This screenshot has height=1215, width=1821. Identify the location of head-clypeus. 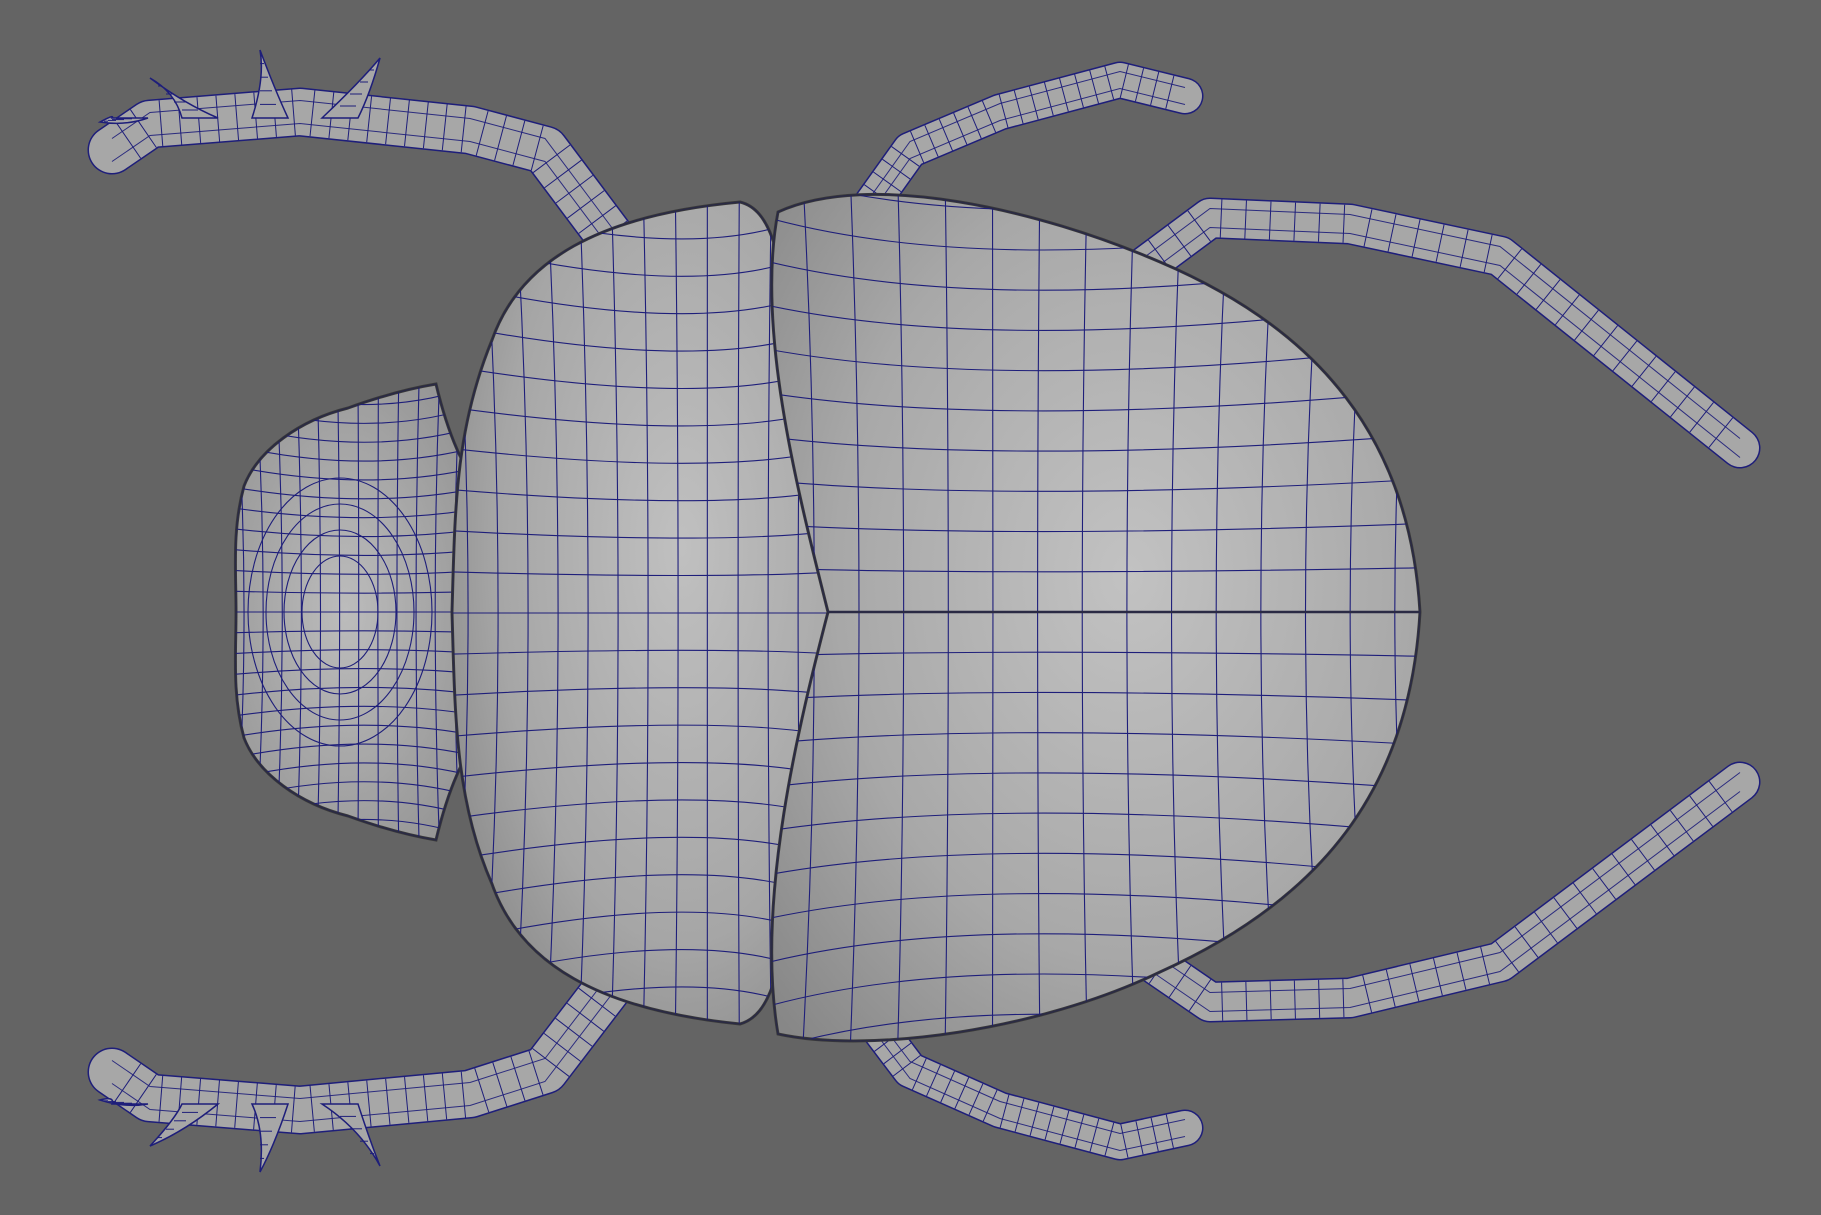
(357, 612).